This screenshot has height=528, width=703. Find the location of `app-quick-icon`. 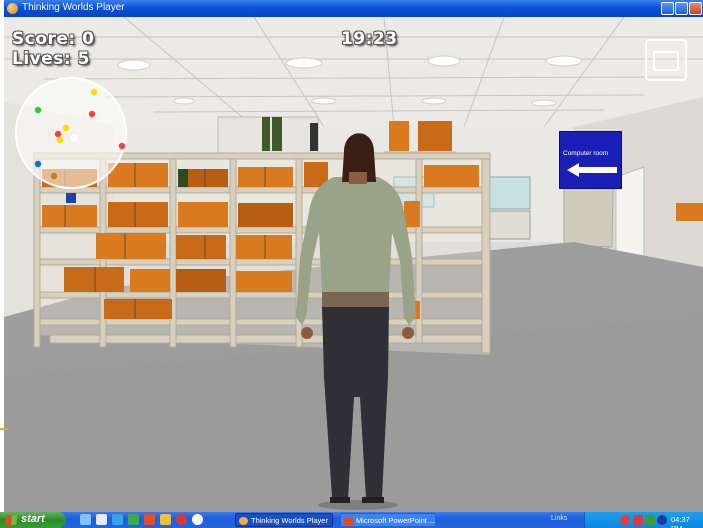

app-quick-icon is located at coordinates (197, 519).